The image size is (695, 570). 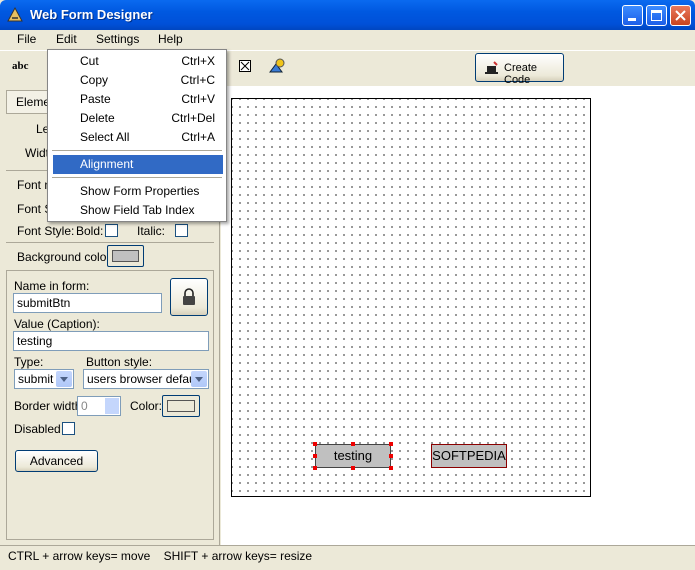 I want to click on type-label: Type:, so click(x=29, y=362).